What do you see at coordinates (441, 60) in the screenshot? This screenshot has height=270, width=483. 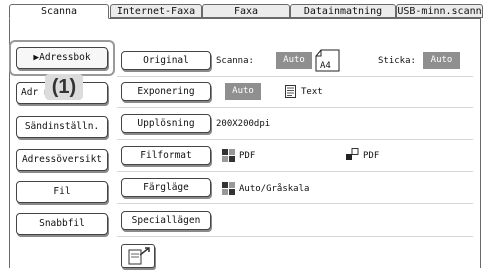 I see `send-value: Auto` at bounding box center [441, 60].